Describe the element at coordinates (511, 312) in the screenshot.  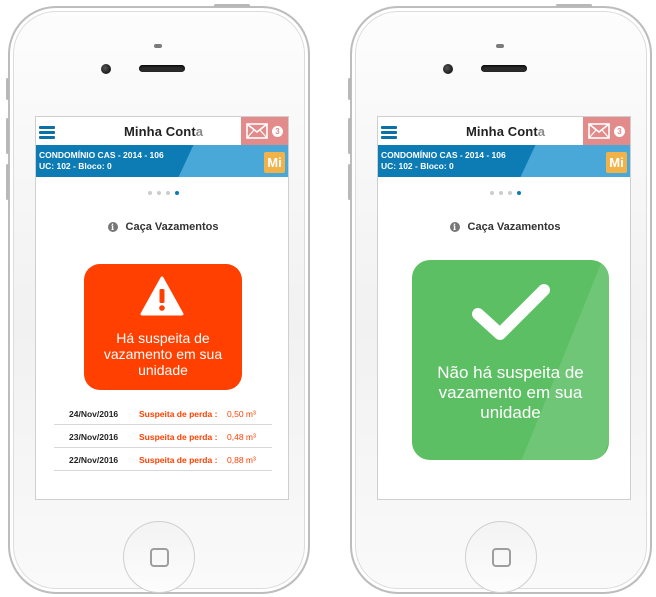
I see `checkmark-icon` at that location.